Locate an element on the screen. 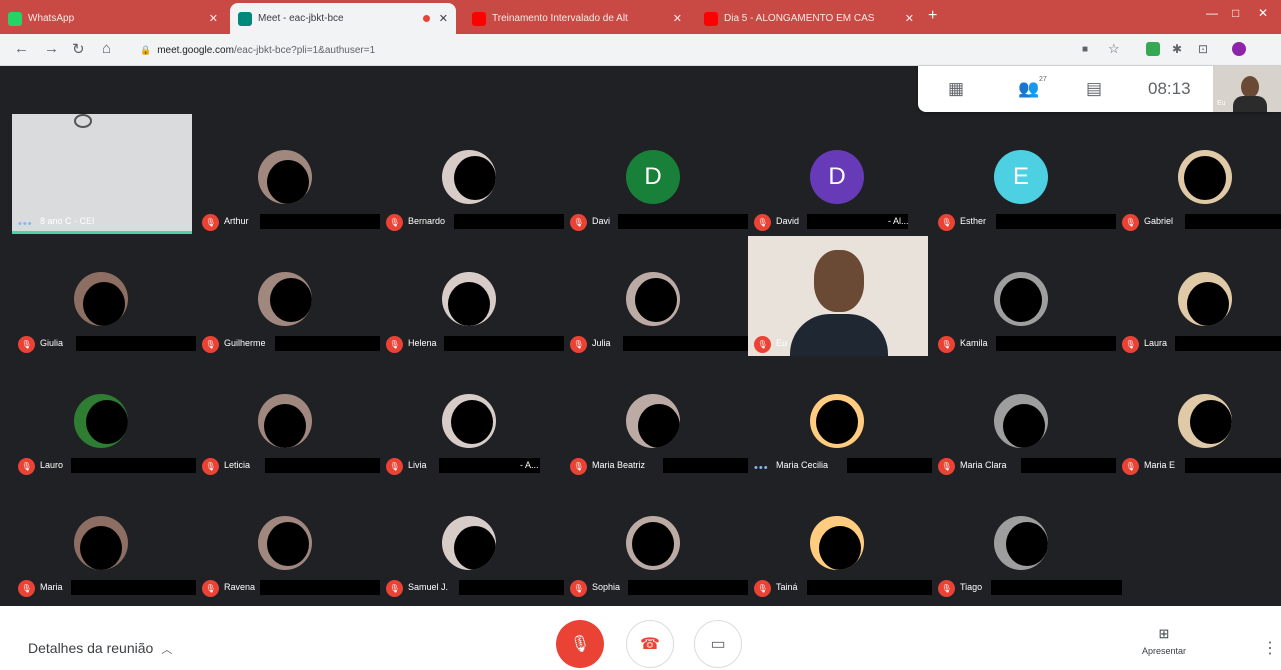 This screenshot has height=670, width=1281. participant-name: Maria Cecilia is located at coordinates (802, 465).